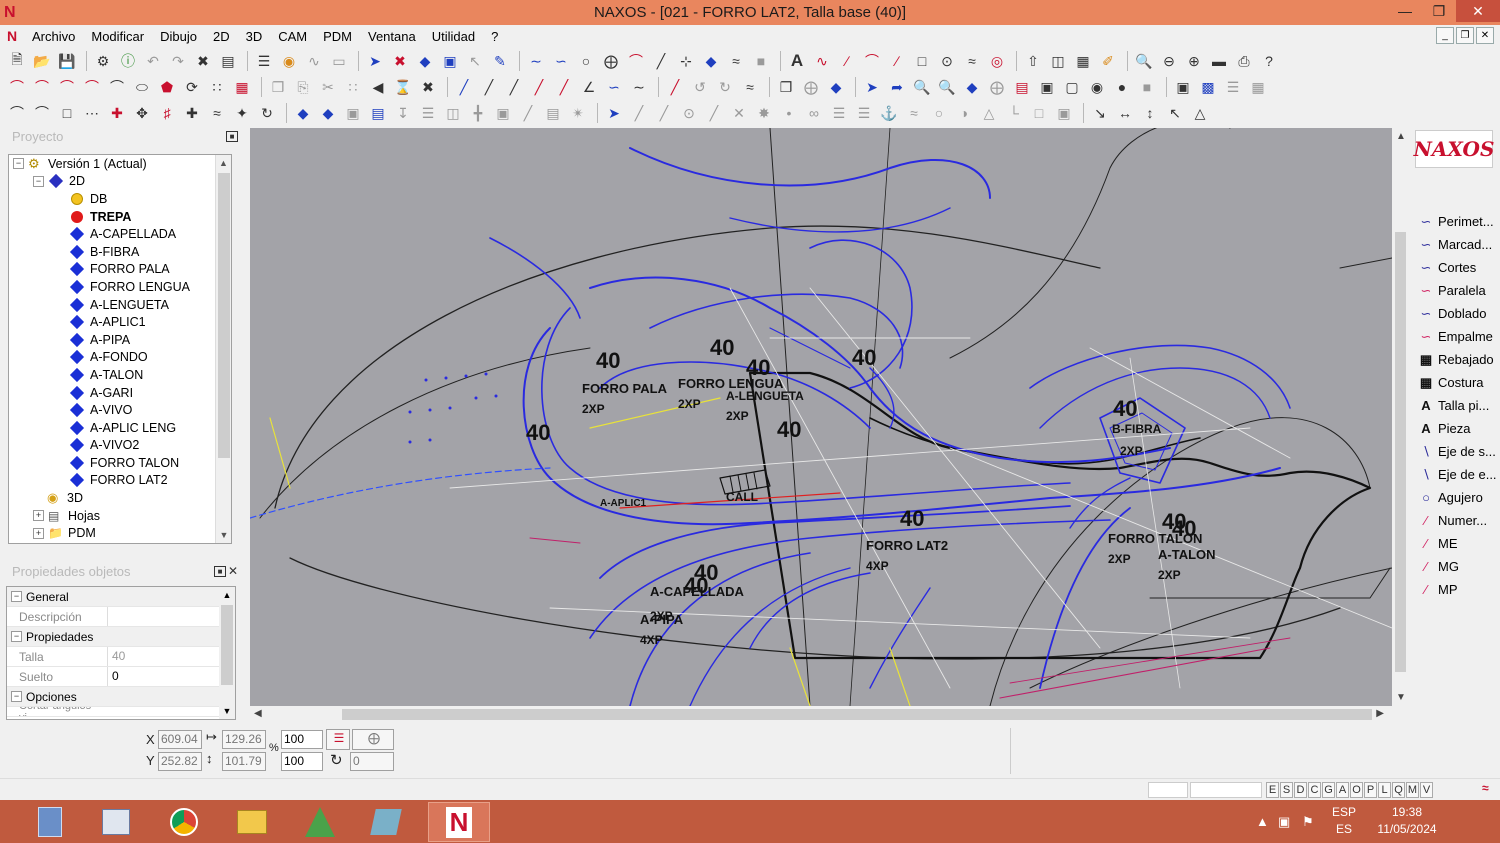 Image resolution: width=1500 pixels, height=843 pixels. What do you see at coordinates (947, 61) in the screenshot?
I see `punch-icon: ⊙` at bounding box center [947, 61].